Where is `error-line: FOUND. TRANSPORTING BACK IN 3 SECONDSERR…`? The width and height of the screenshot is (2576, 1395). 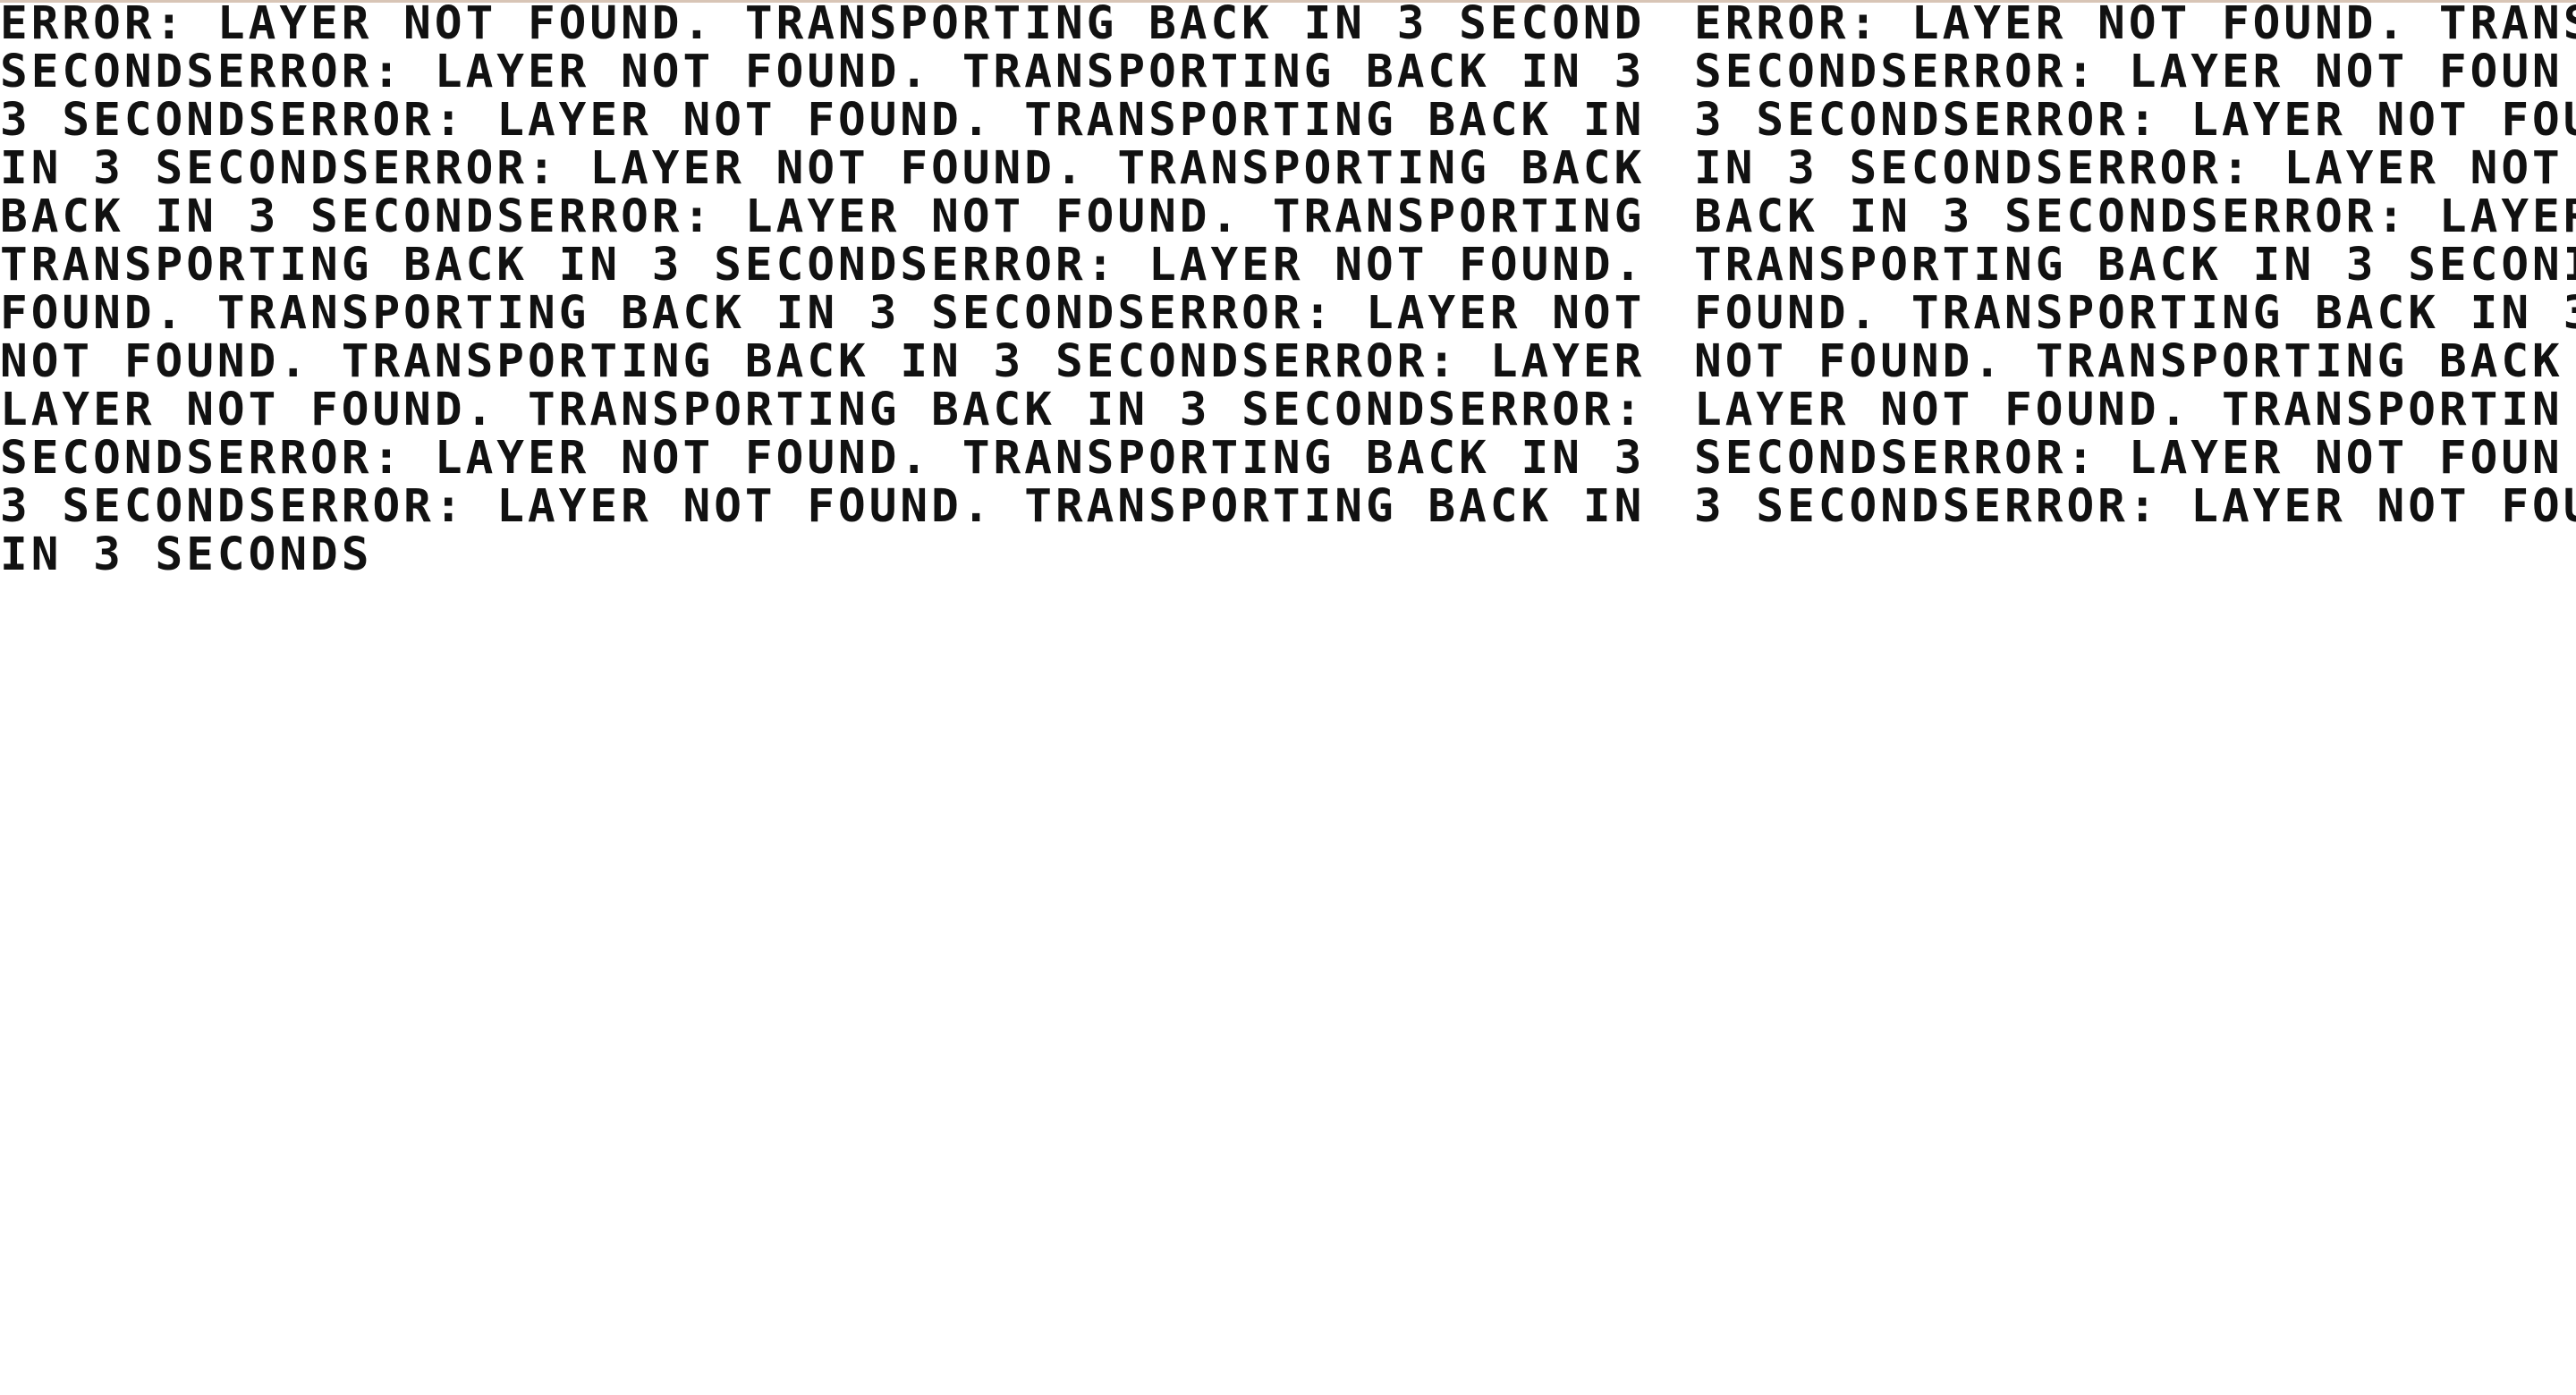 error-line: FOUND. TRANSPORTING BACK IN 3 SECONDSERR… is located at coordinates (823, 313).